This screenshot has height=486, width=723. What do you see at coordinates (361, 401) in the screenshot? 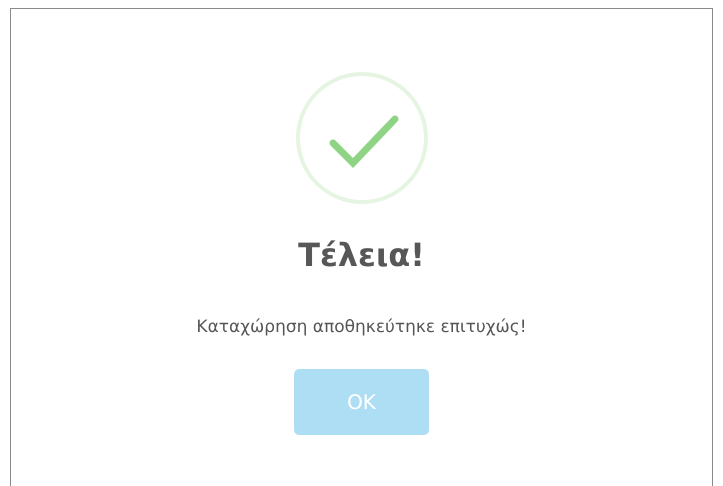
I see `ok-button: OK` at bounding box center [361, 401].